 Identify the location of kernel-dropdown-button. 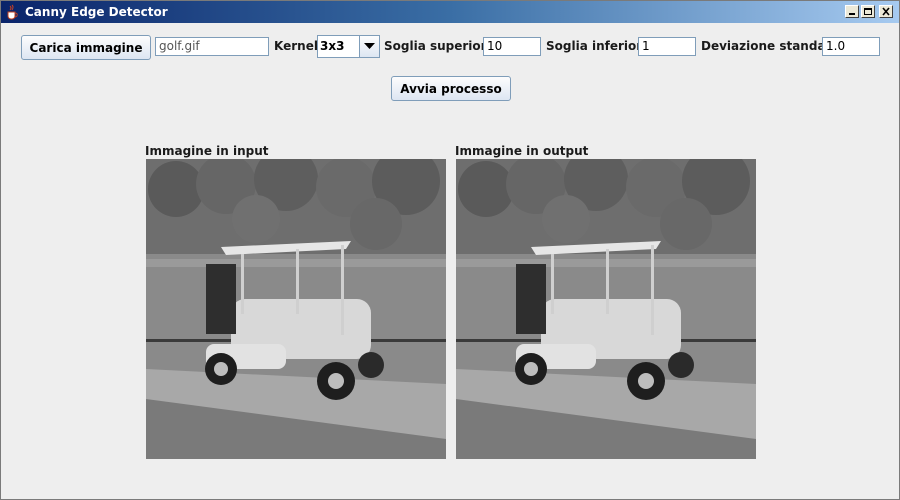
(369, 46).